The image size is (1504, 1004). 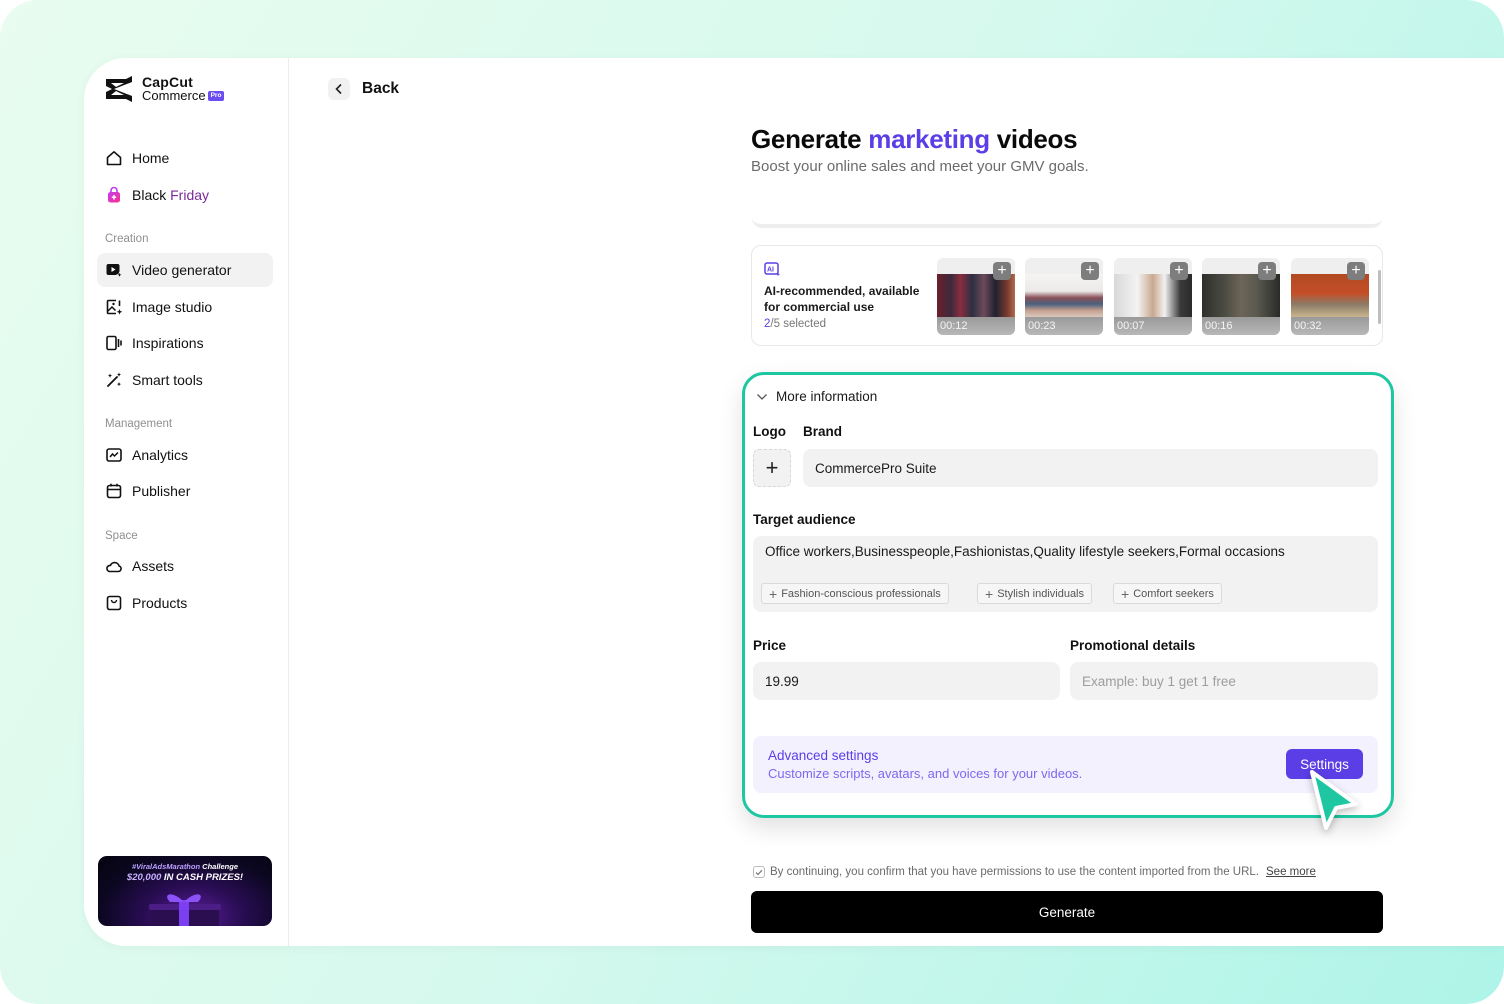 I want to click on products-bag-icon, so click(x=114, y=603).